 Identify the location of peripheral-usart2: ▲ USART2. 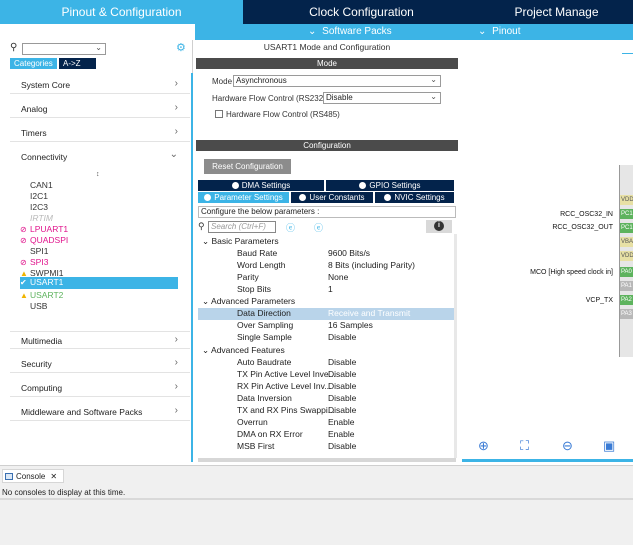
(41, 295).